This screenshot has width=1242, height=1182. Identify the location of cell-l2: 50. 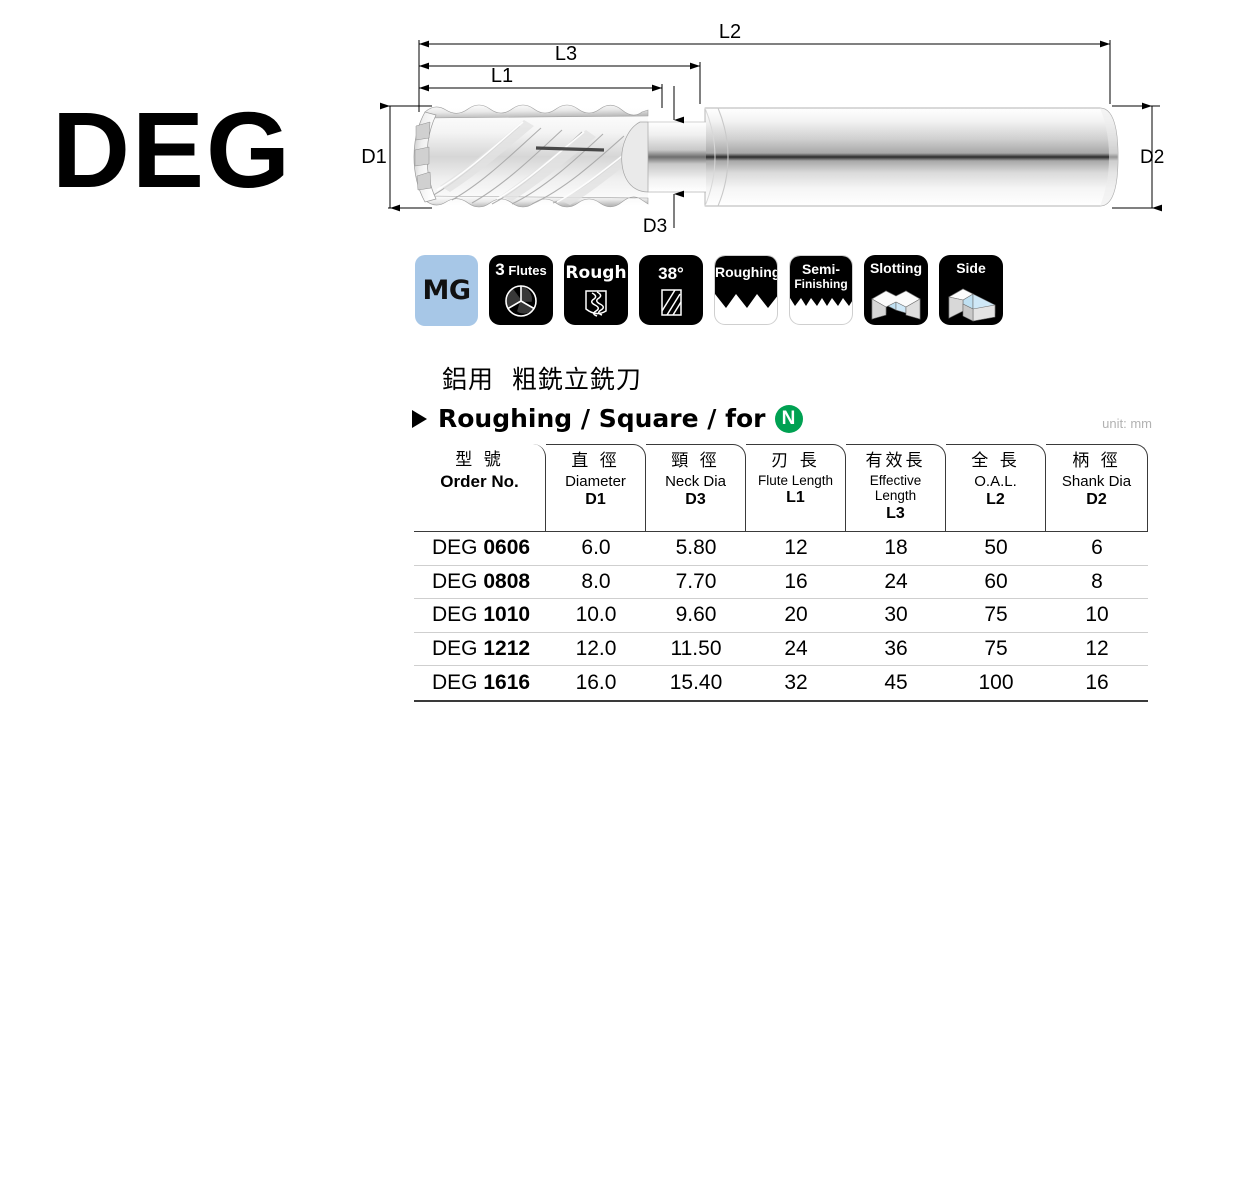
(996, 548).